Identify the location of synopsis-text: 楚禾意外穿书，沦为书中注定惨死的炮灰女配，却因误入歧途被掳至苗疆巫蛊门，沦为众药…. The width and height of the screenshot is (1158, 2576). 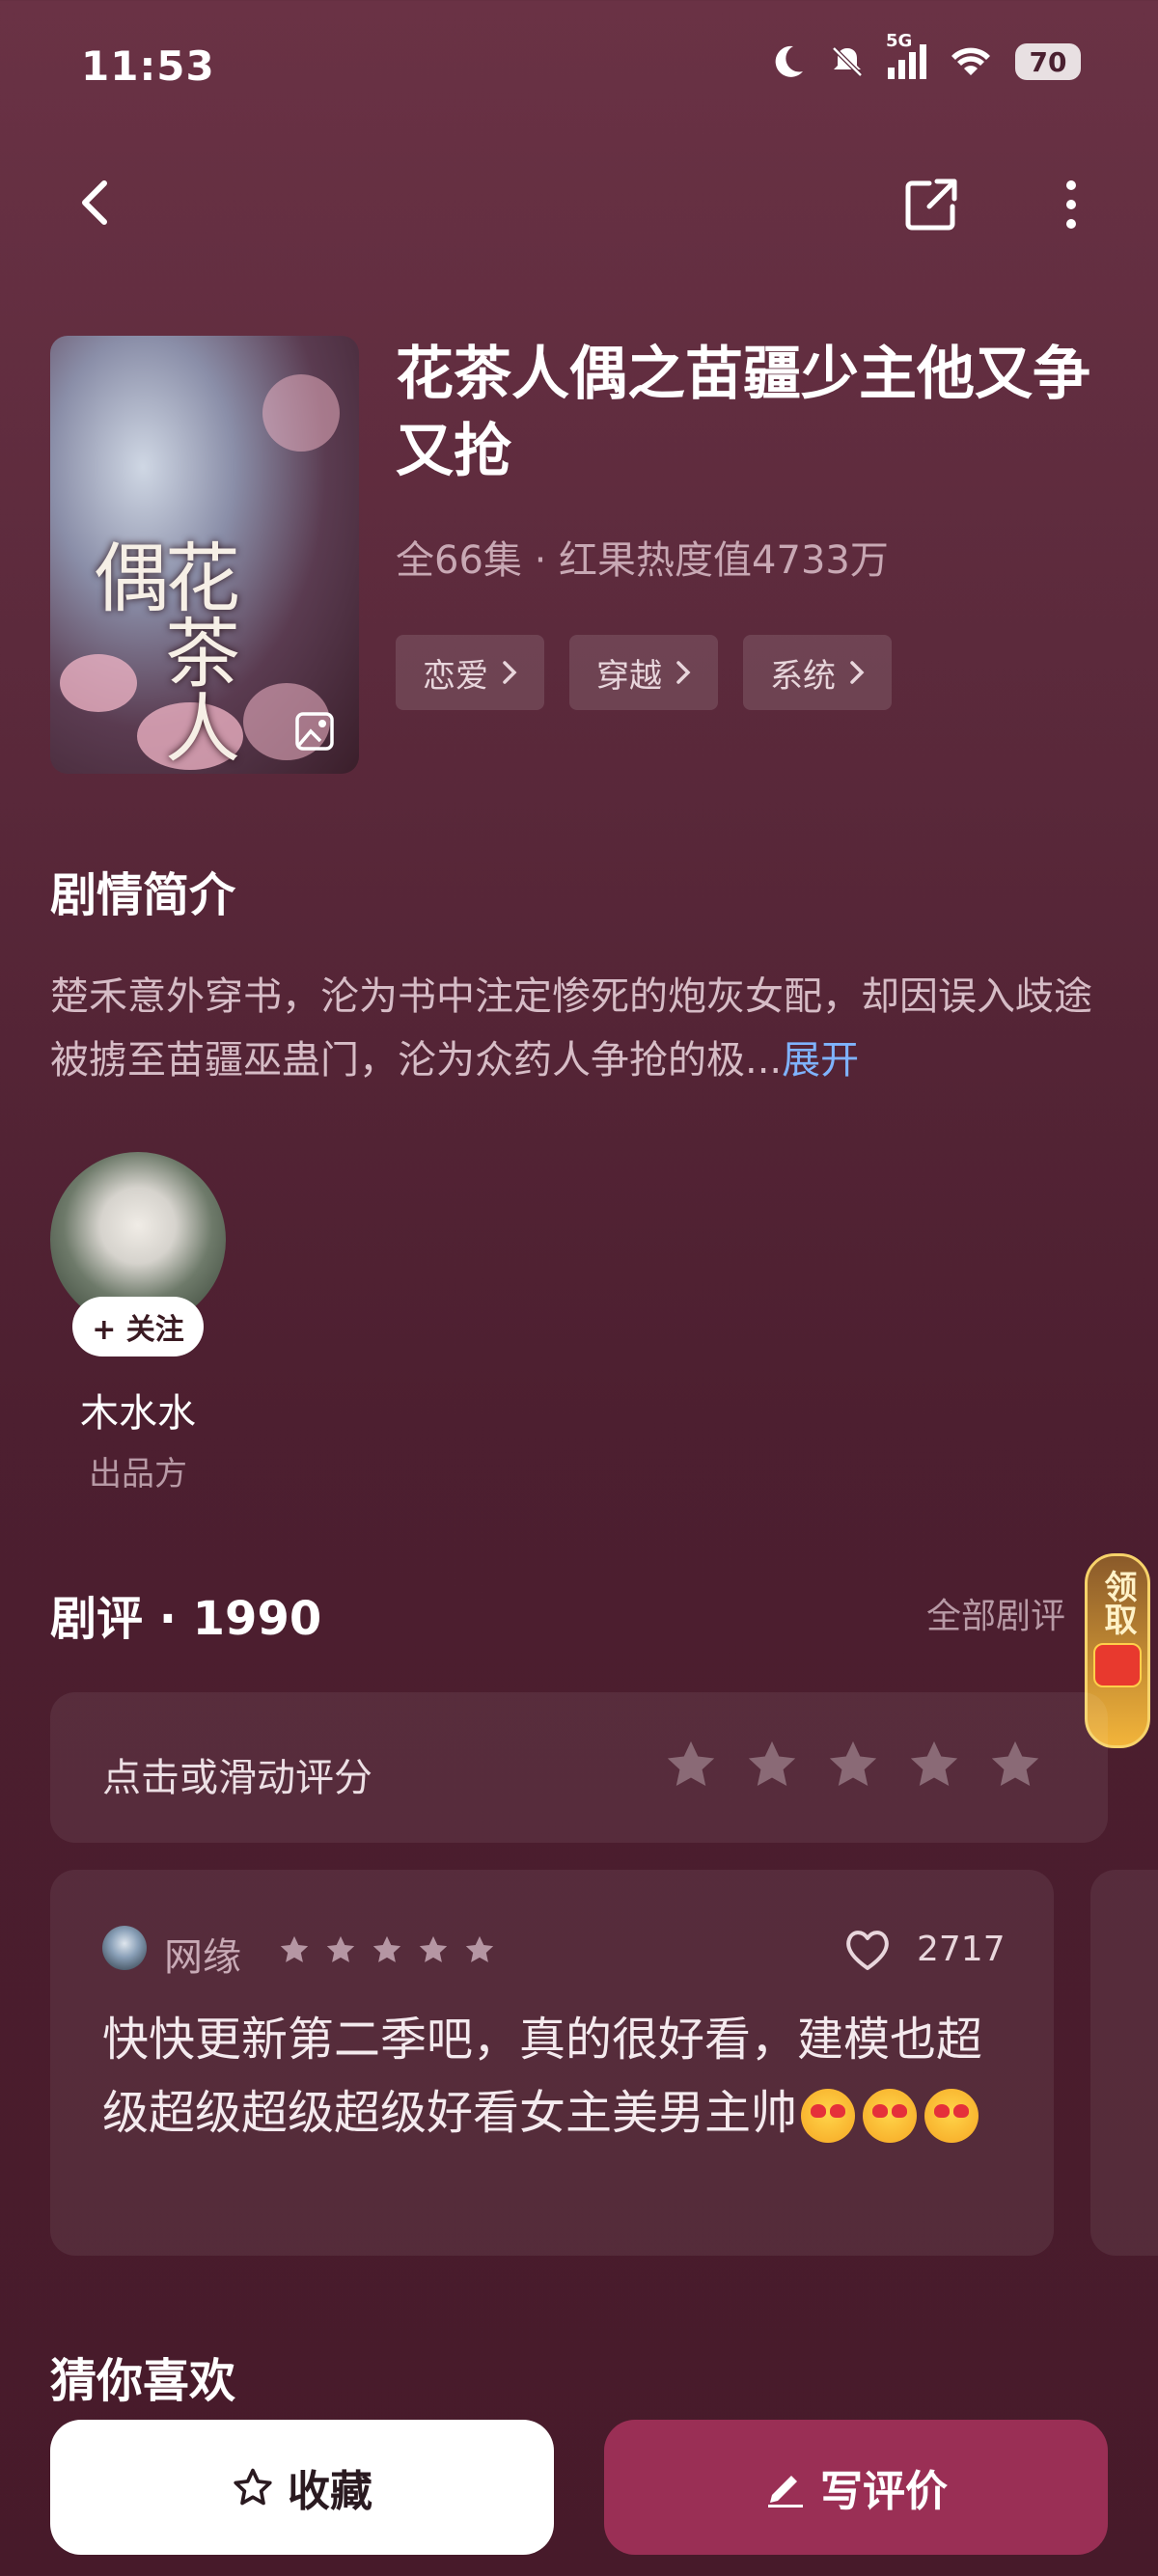
(576, 1028).